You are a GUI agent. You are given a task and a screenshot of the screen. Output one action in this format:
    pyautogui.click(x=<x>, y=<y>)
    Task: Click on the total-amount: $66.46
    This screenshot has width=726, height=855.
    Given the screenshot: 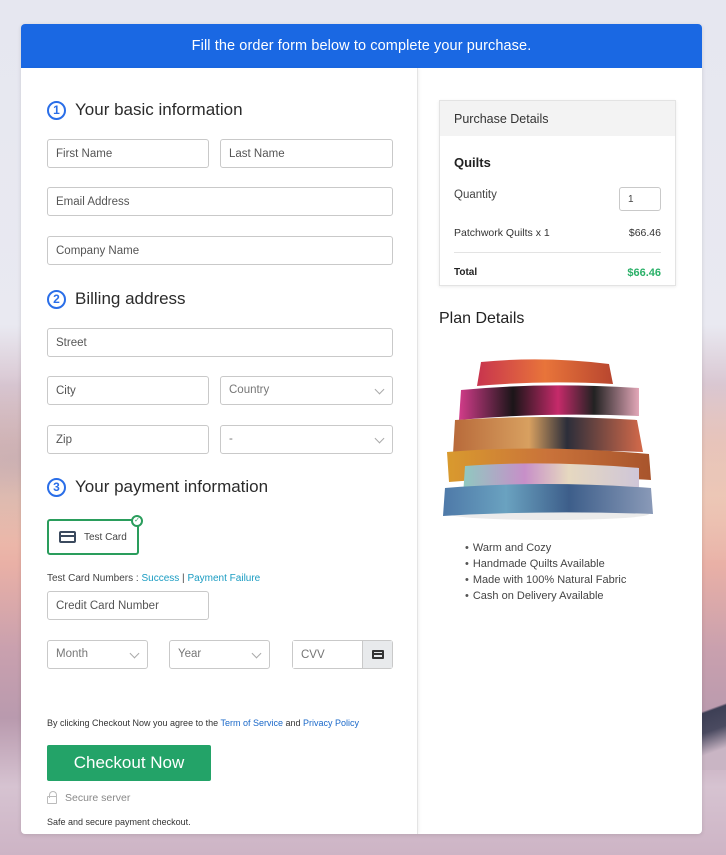 What is the action you would take?
    pyautogui.click(x=644, y=273)
    